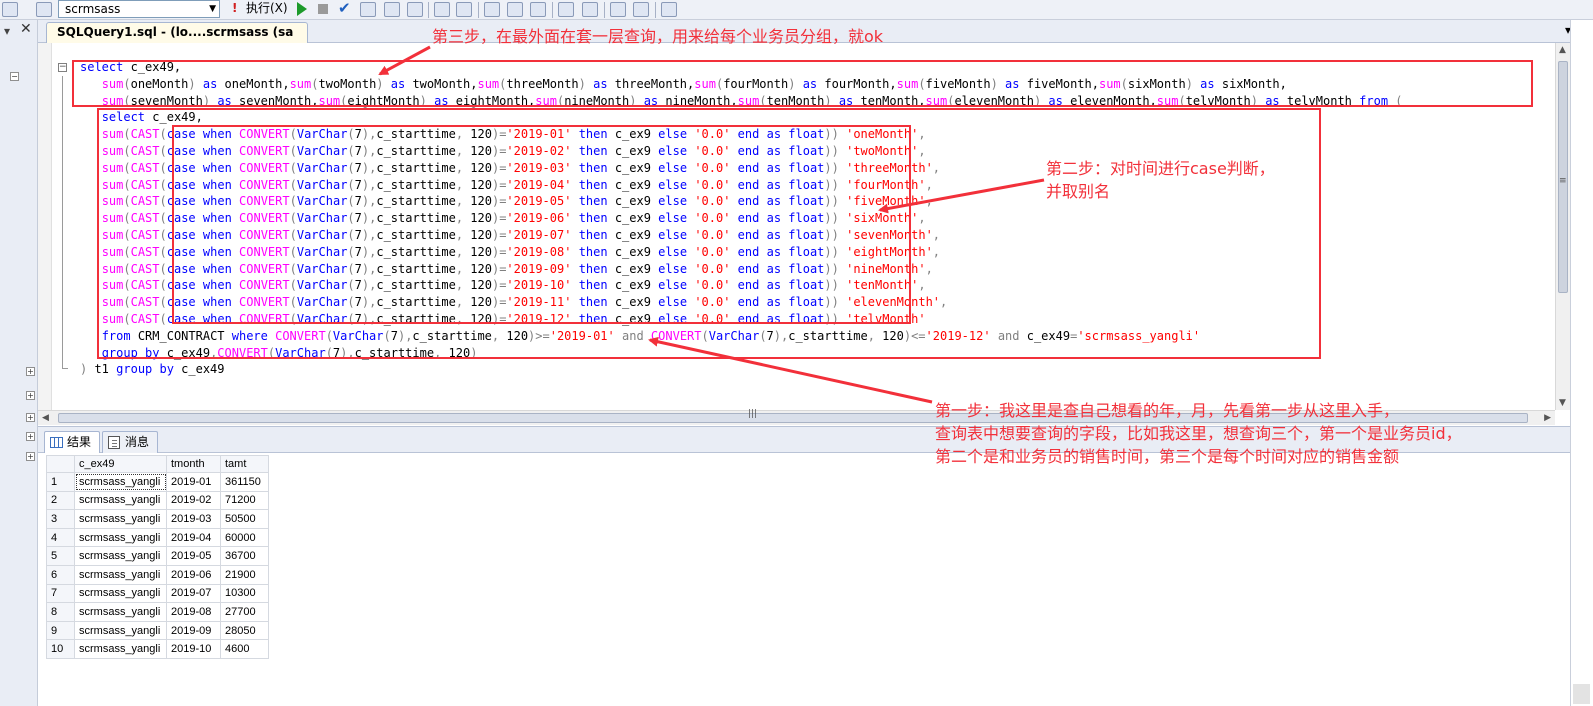 Image resolution: width=1593 pixels, height=706 pixels. What do you see at coordinates (130, 442) in the screenshot?
I see `tab-messages: 消息` at bounding box center [130, 442].